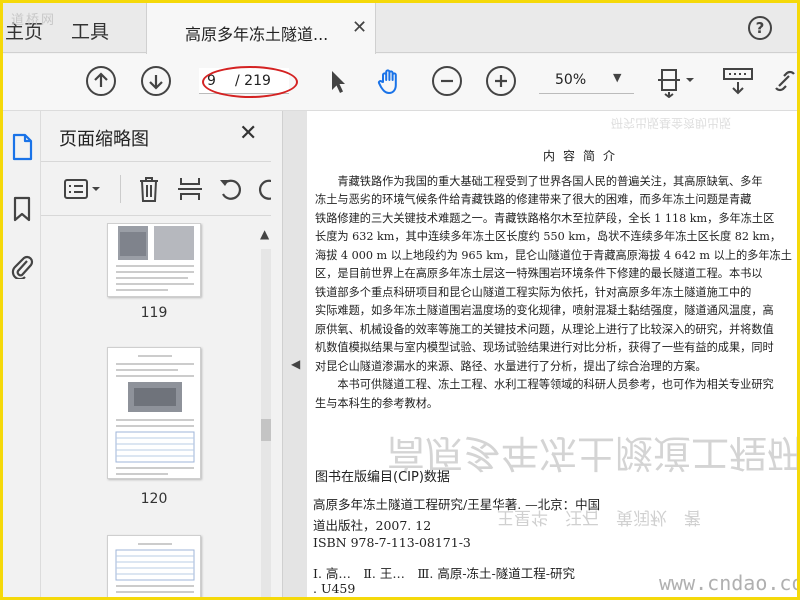  Describe the element at coordinates (760, 28) in the screenshot. I see `help-icon: ?` at that location.